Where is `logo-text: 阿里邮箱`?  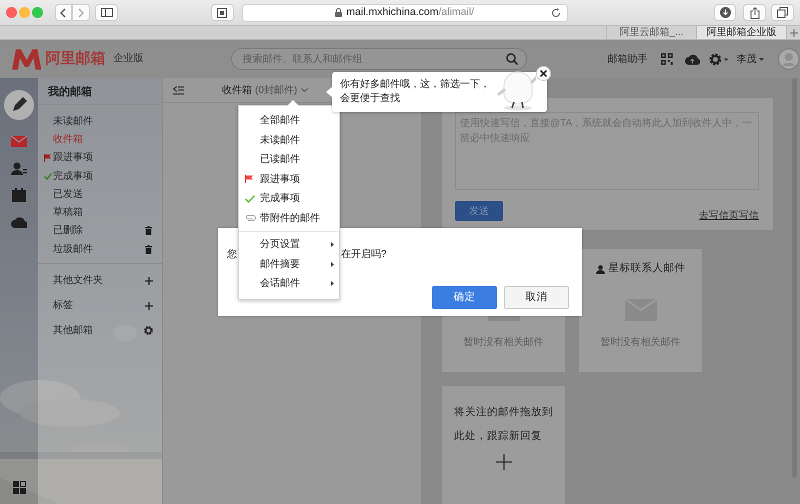
logo-text: 阿里邮箱 is located at coordinates (75, 58).